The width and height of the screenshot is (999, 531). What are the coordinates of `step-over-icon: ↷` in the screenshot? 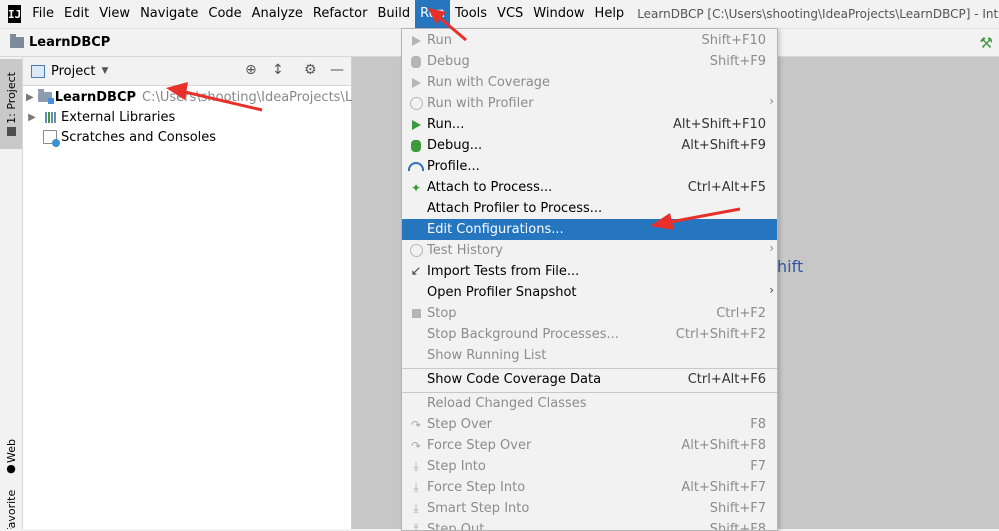 It's located at (416, 425).